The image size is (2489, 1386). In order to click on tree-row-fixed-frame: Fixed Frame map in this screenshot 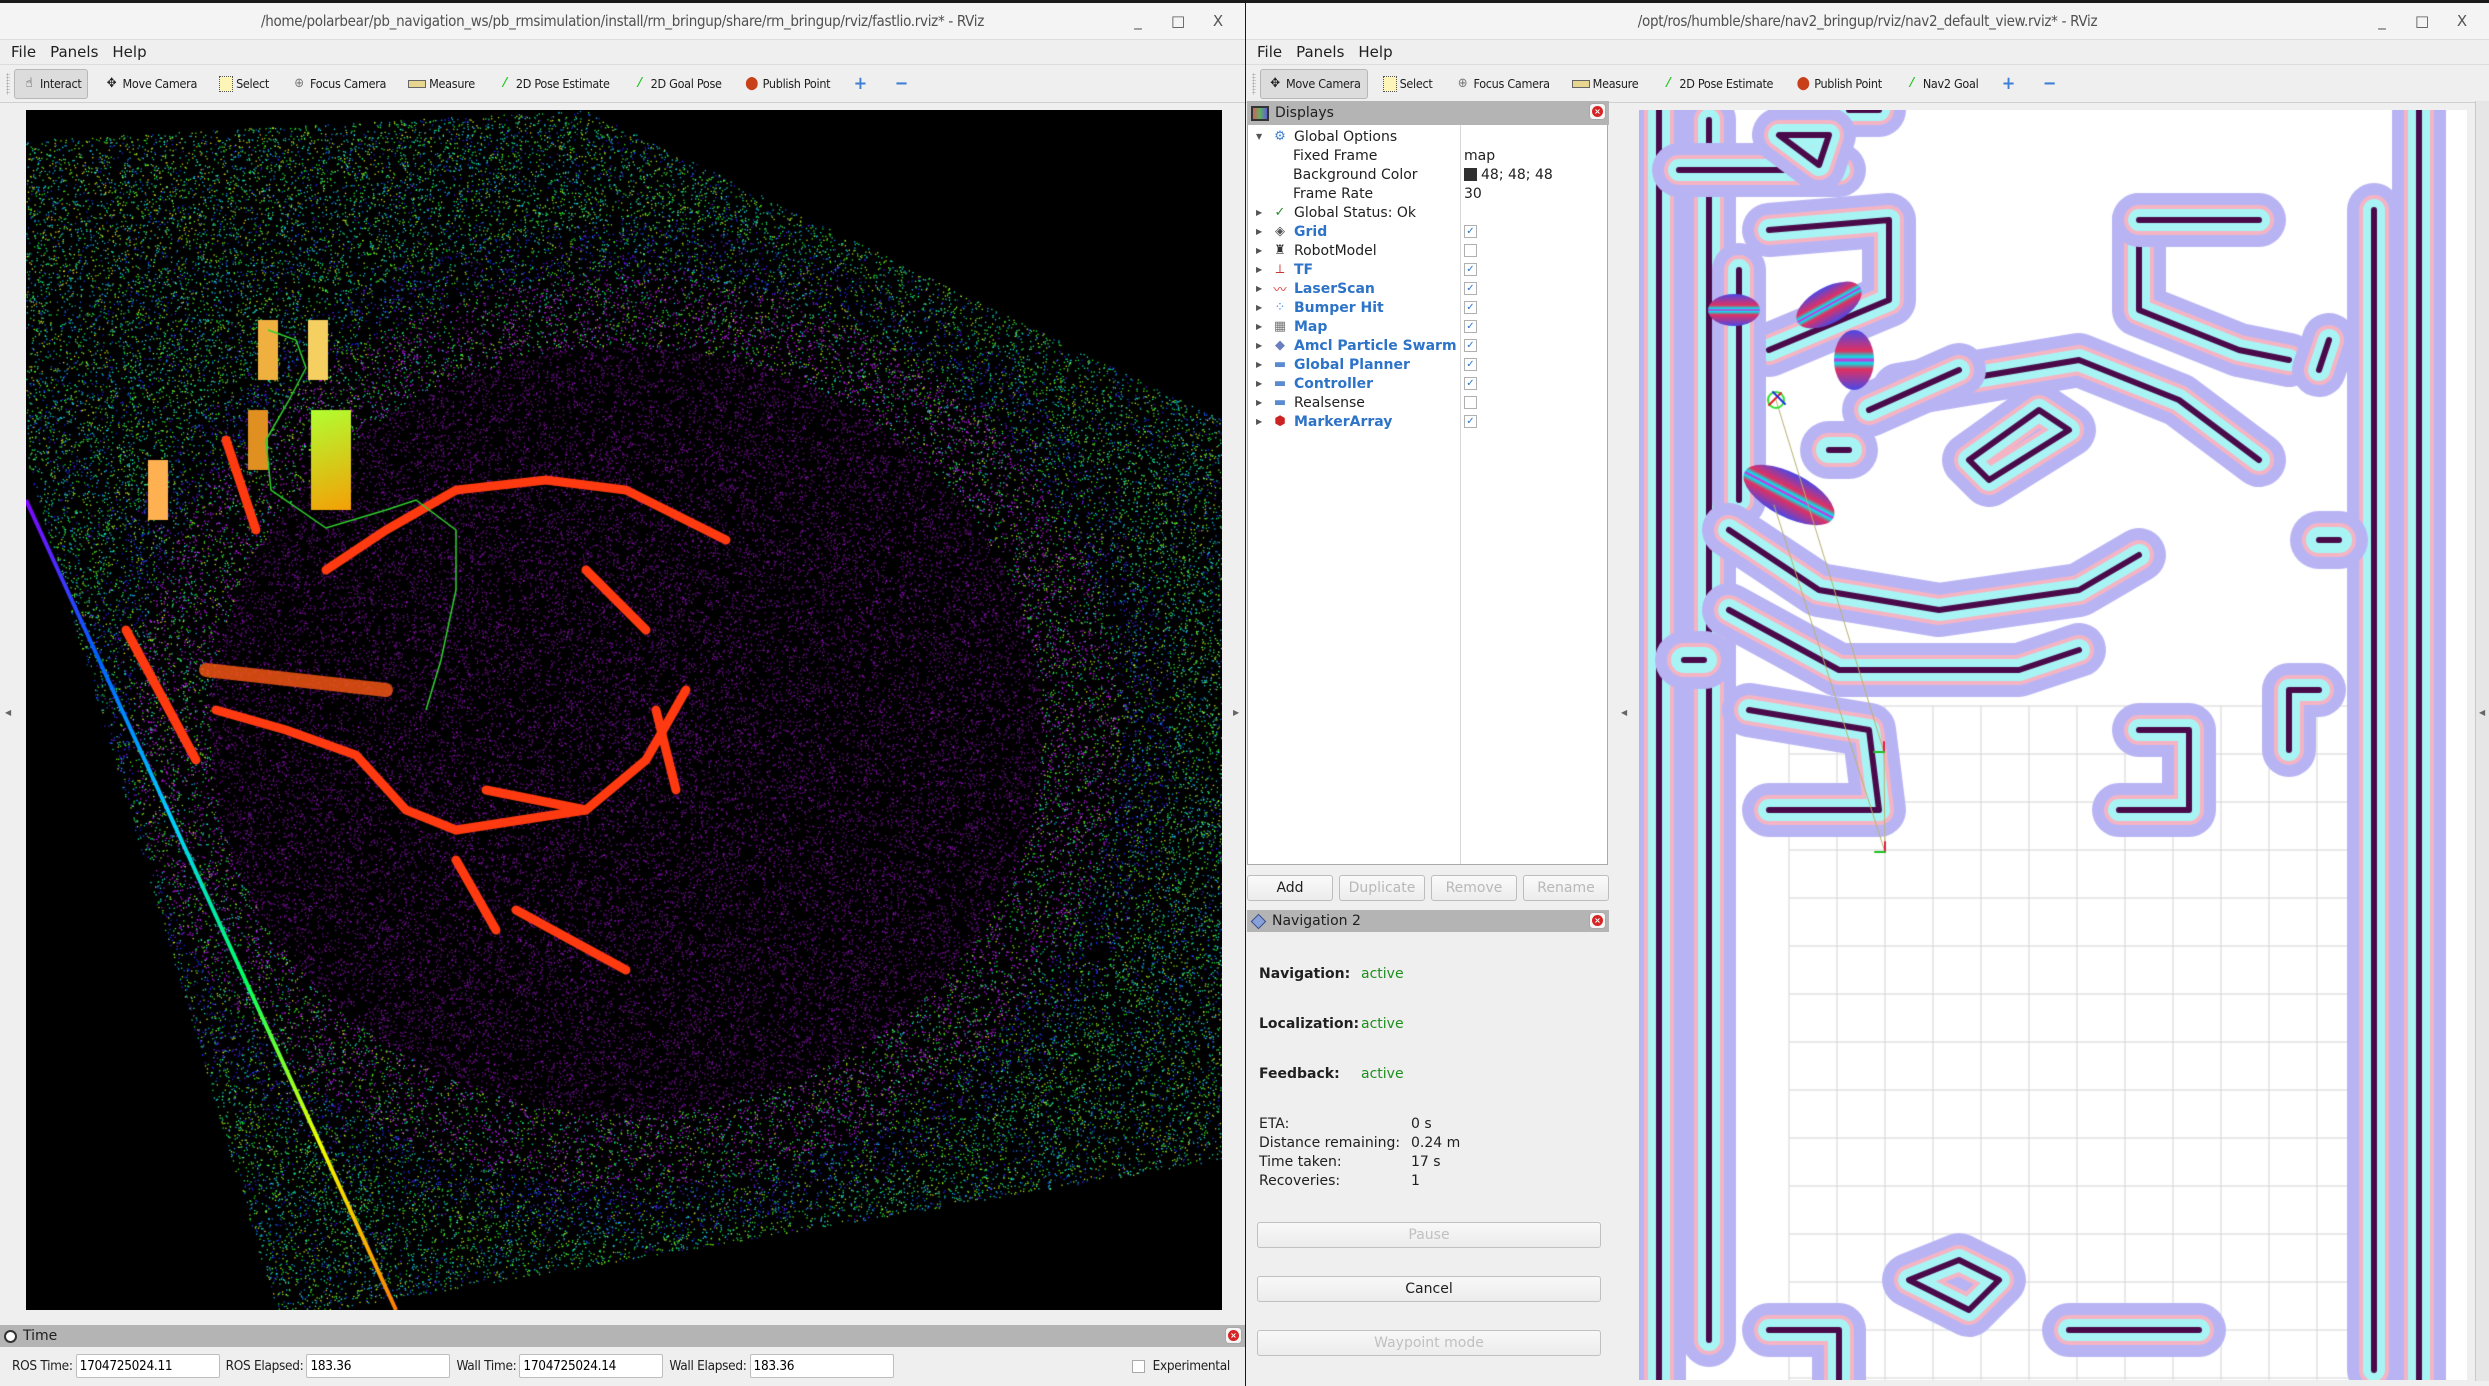, I will do `click(1427, 155)`.